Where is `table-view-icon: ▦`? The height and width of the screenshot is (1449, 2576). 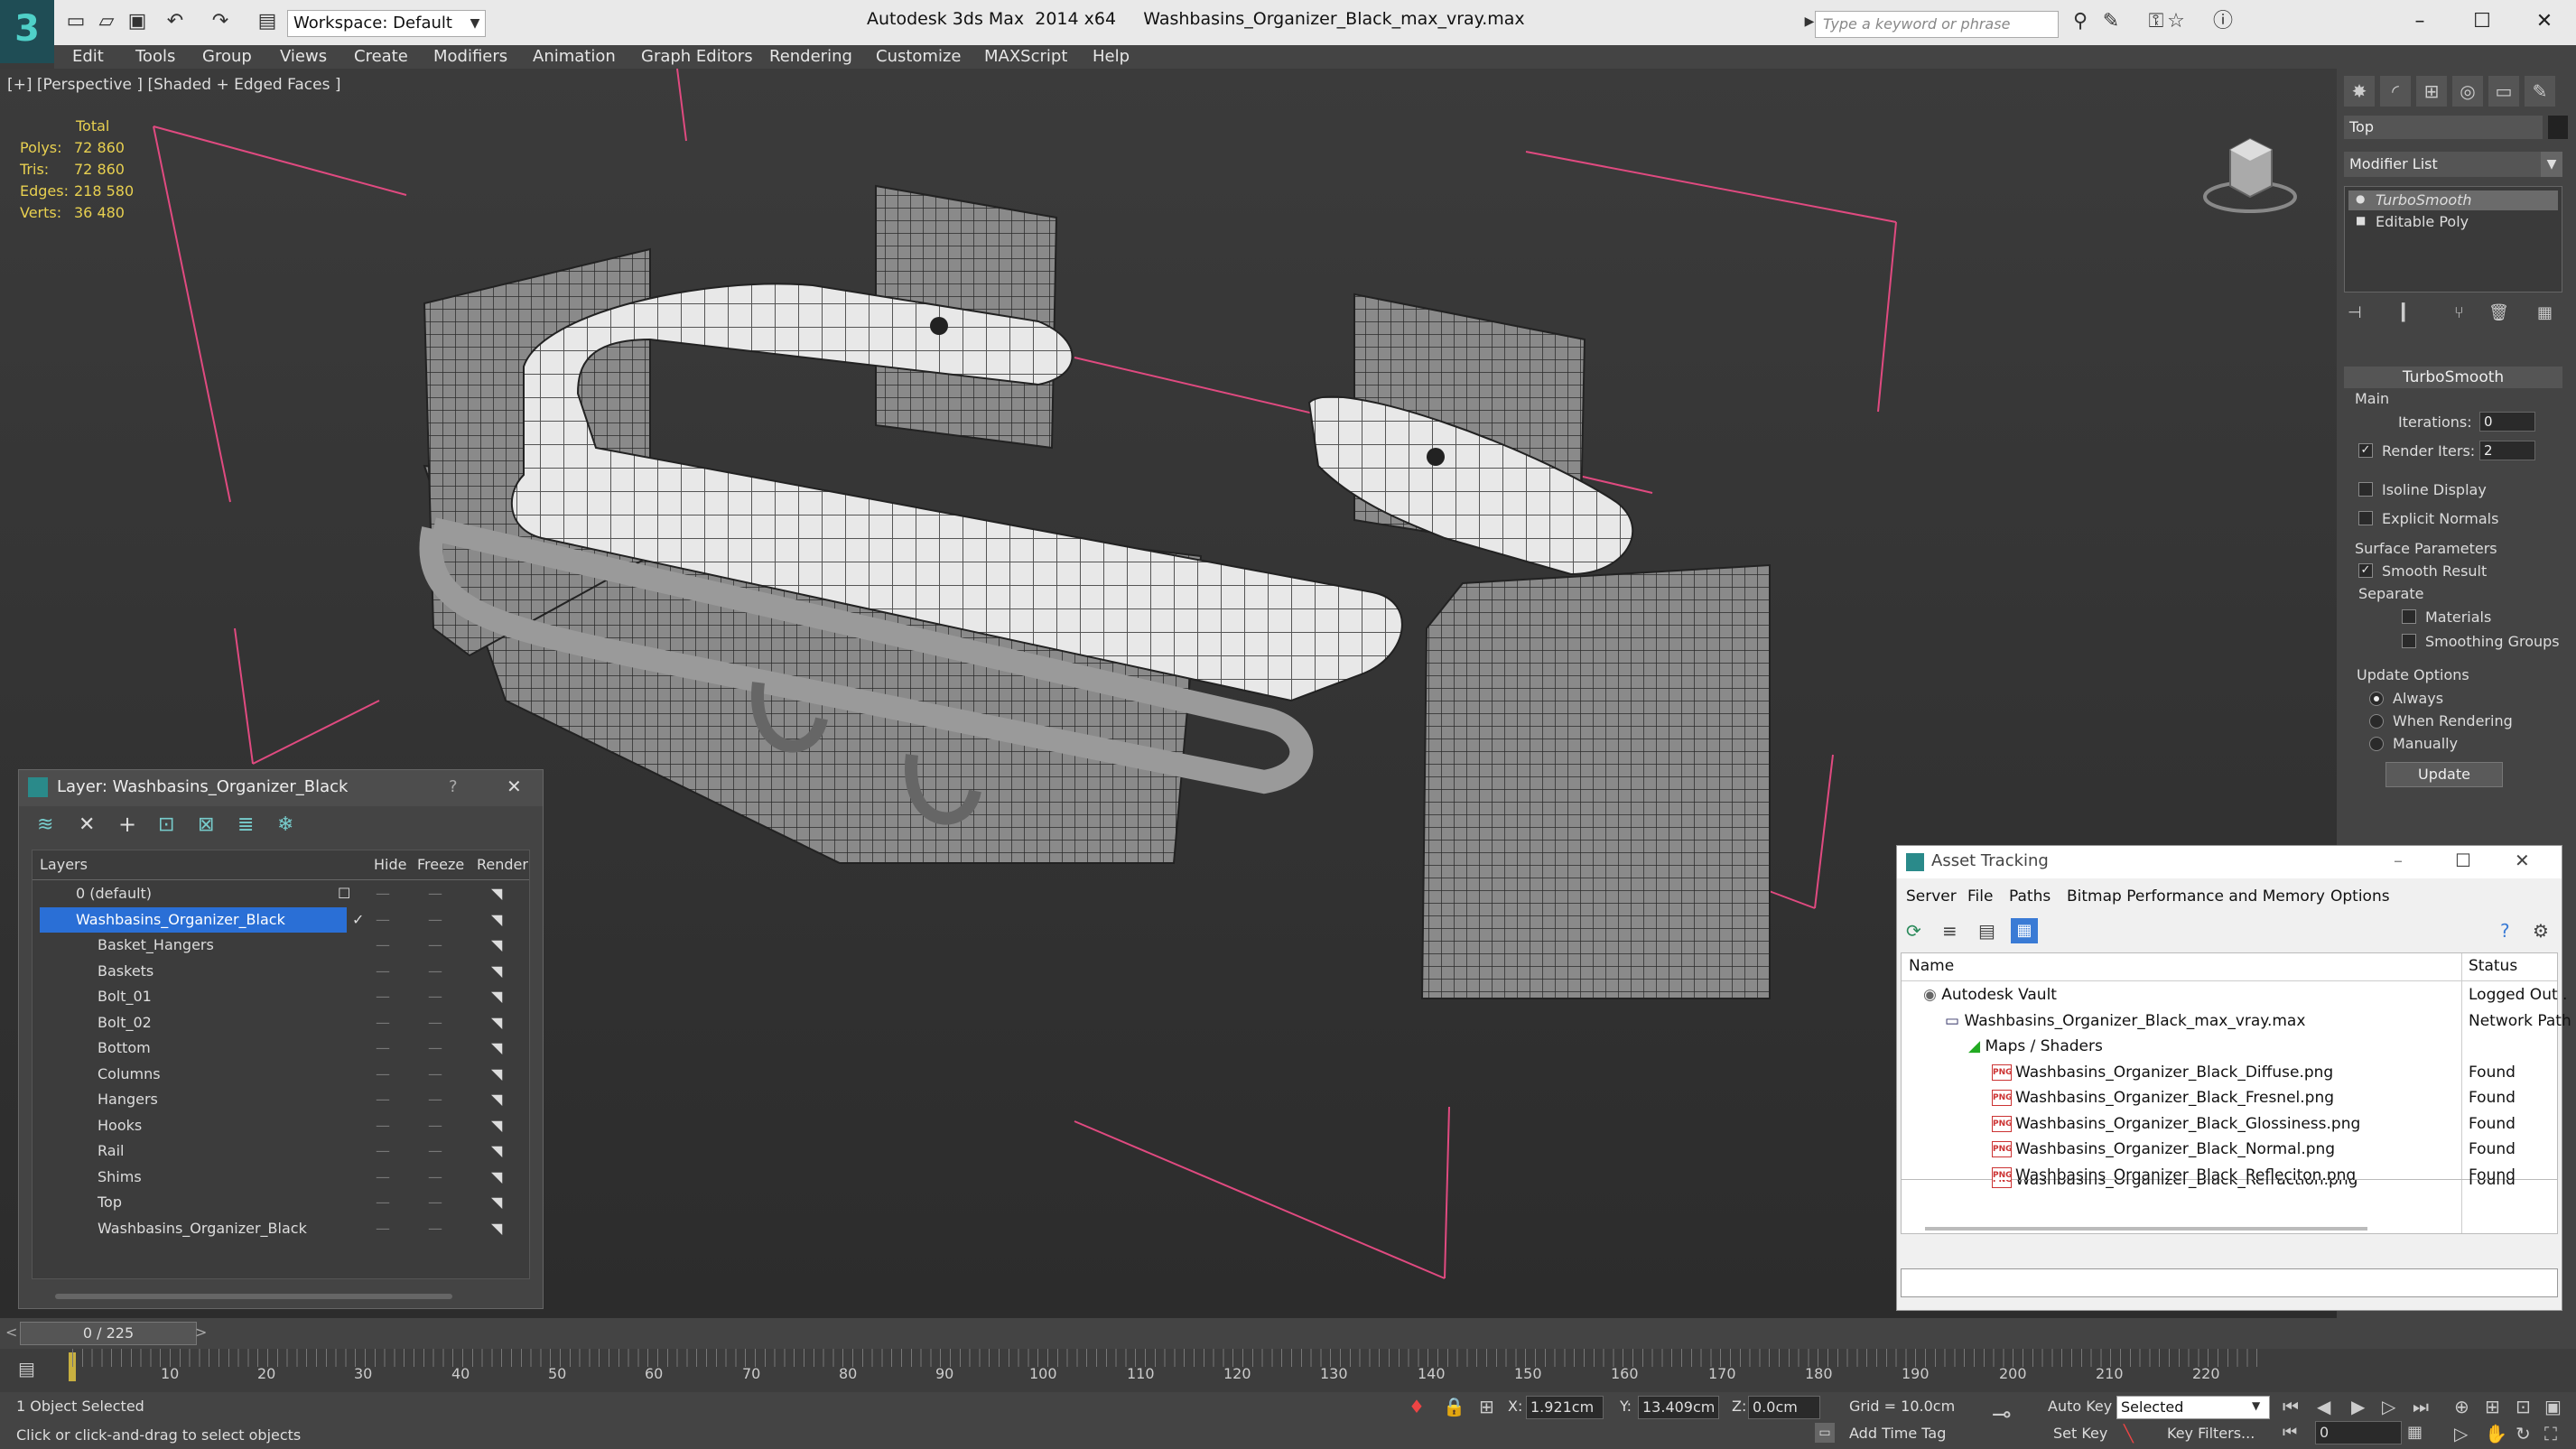 table-view-icon: ▦ is located at coordinates (2024, 930).